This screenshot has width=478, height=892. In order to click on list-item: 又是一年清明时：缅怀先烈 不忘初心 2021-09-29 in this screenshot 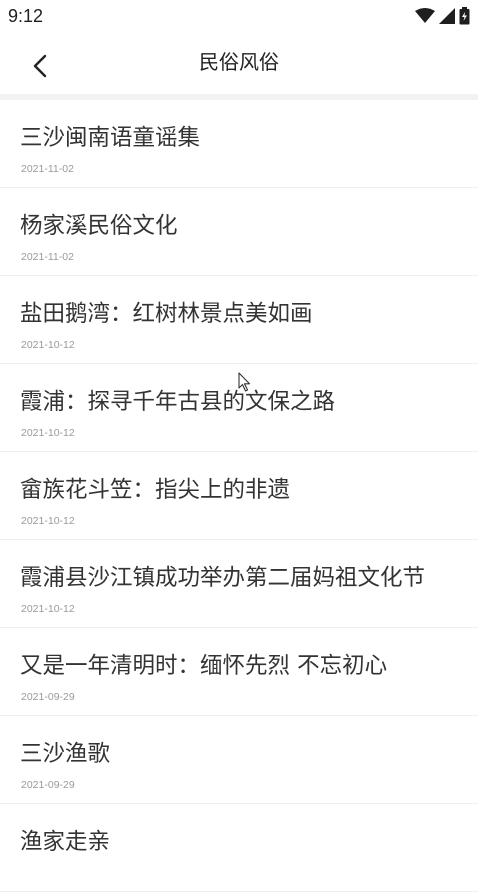, I will do `click(239, 672)`.